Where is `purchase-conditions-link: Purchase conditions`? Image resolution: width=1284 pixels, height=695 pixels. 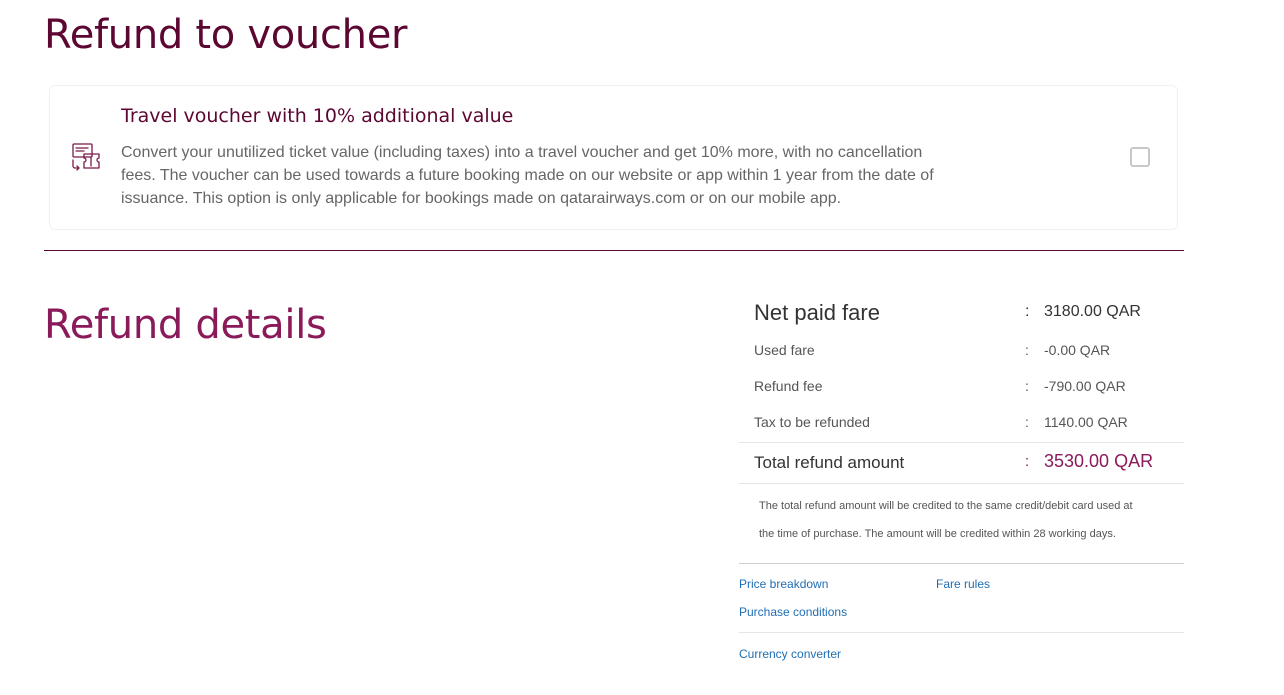
purchase-conditions-link: Purchase conditions is located at coordinates (793, 612).